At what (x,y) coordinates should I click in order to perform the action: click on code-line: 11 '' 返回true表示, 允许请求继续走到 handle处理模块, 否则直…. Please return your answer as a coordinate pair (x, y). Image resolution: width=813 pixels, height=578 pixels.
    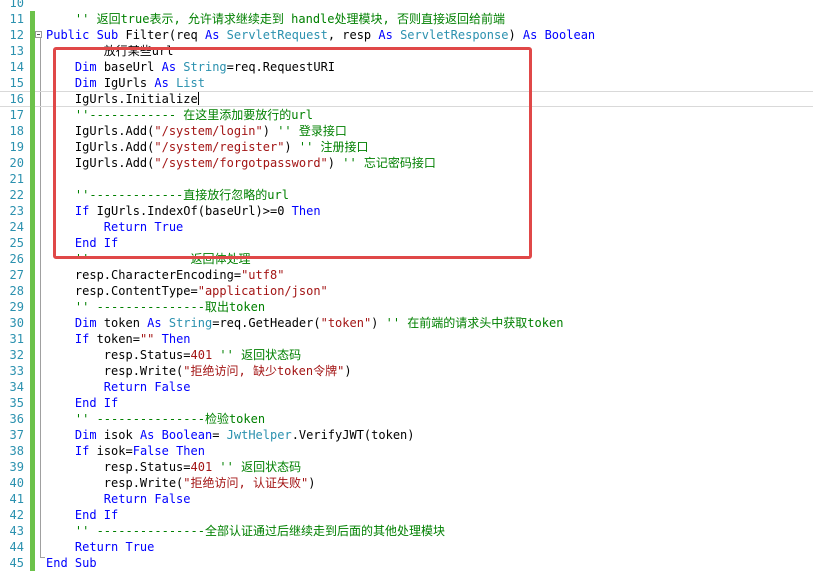
    Looking at the image, I should click on (406, 19).